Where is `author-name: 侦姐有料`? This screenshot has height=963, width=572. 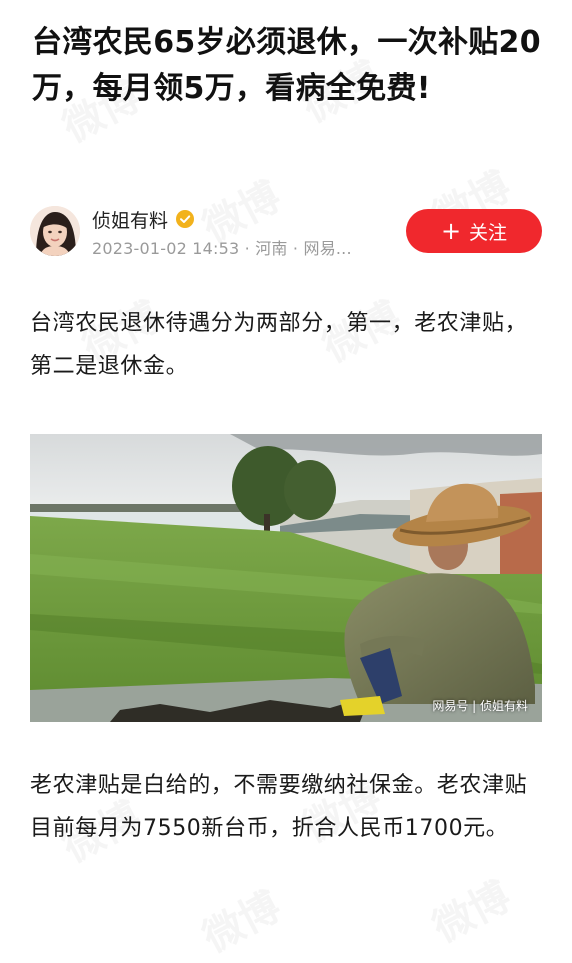
author-name: 侦姐有料 is located at coordinates (130, 219).